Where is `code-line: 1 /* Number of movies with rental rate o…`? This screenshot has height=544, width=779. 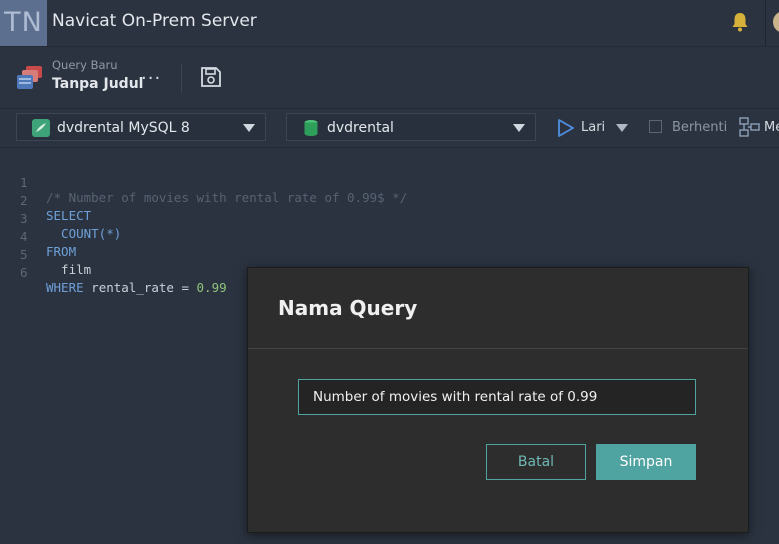 code-line: 1 /* Number of movies with rental rate o… is located at coordinates (203, 182).